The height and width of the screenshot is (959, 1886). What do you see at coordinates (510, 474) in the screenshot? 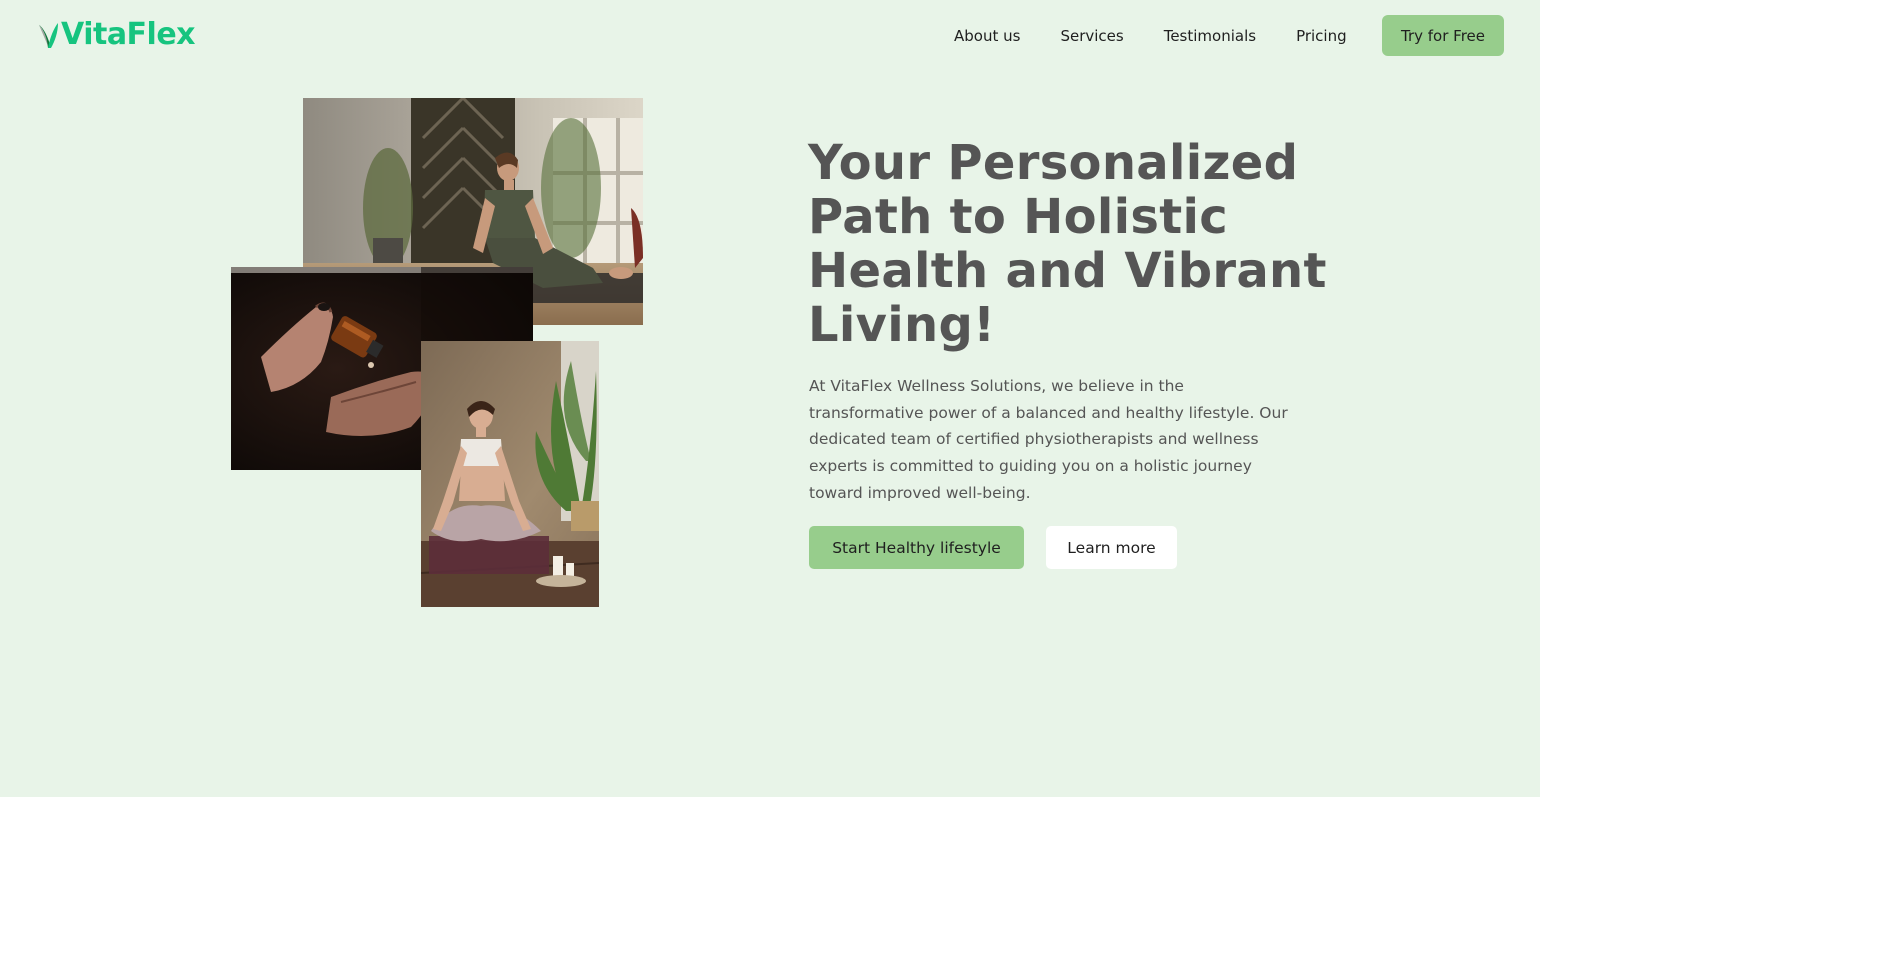
I see `meditation-photo` at bounding box center [510, 474].